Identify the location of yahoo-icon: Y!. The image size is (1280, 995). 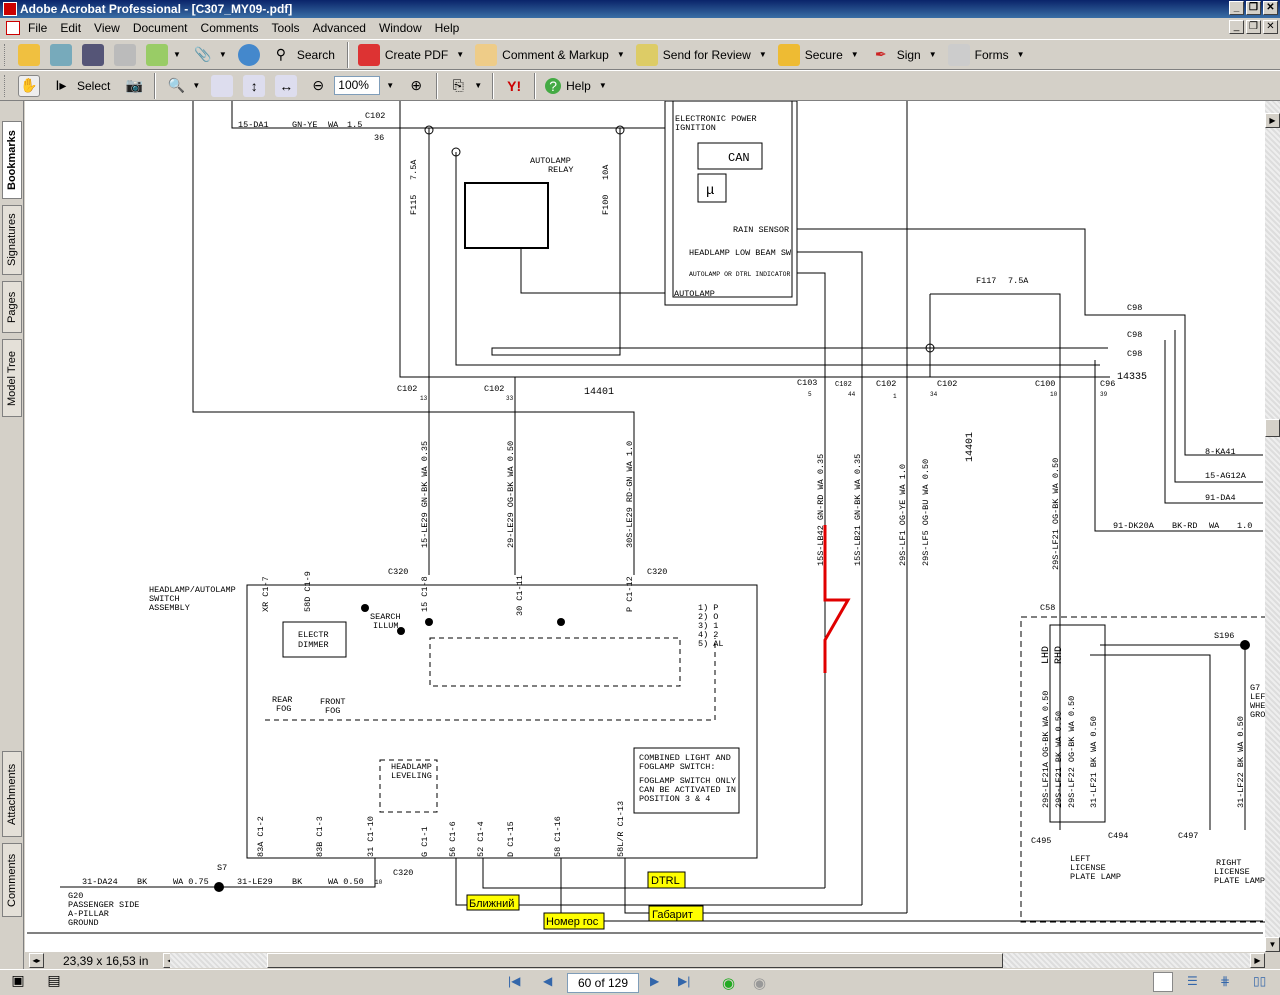
(514, 86).